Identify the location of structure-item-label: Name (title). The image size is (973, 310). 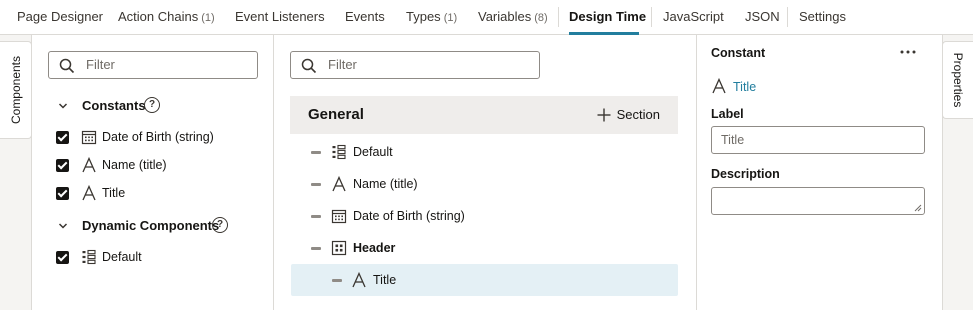
(385, 184).